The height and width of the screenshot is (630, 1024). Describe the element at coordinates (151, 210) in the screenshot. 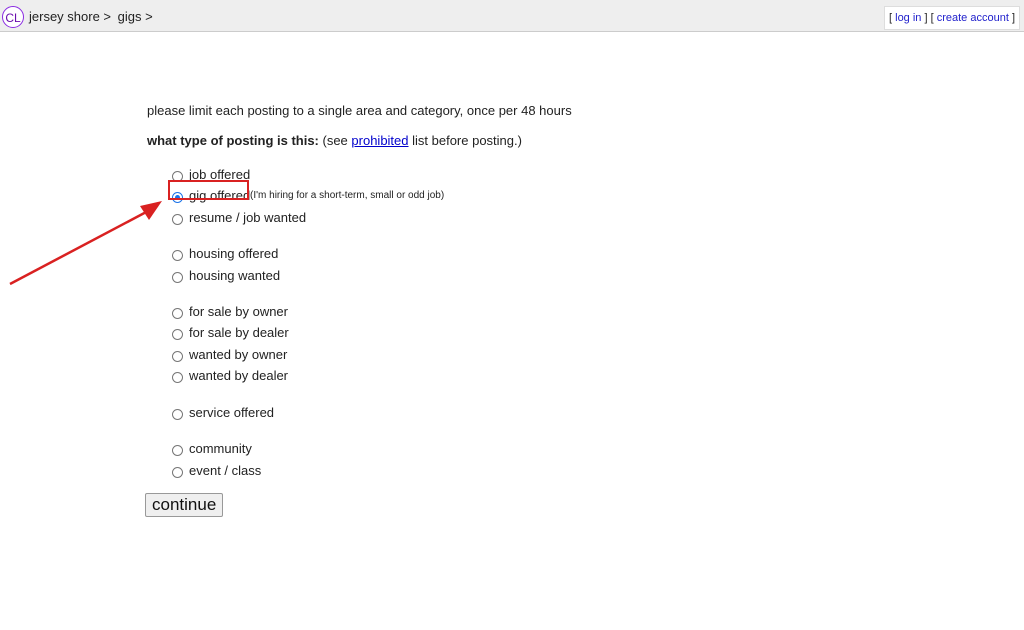

I see `arrow-head` at that location.